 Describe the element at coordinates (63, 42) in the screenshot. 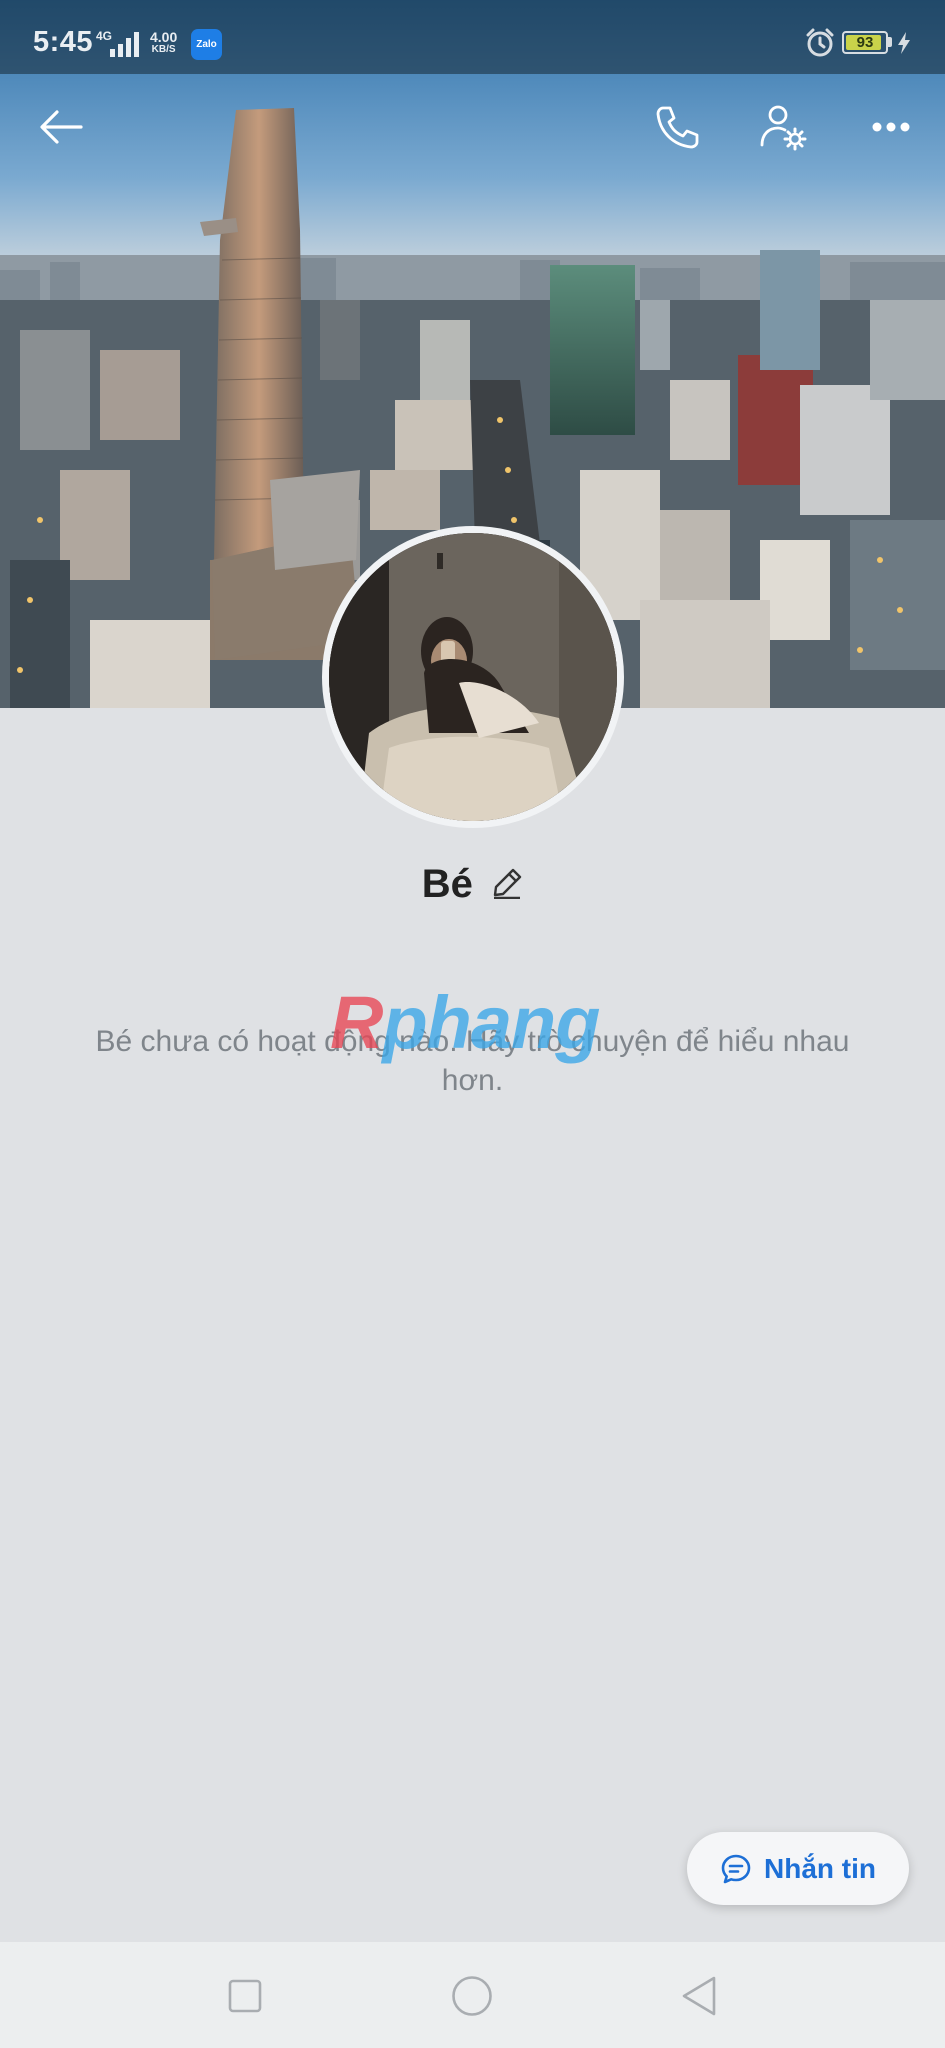

I see `clock-time: 5:45` at that location.